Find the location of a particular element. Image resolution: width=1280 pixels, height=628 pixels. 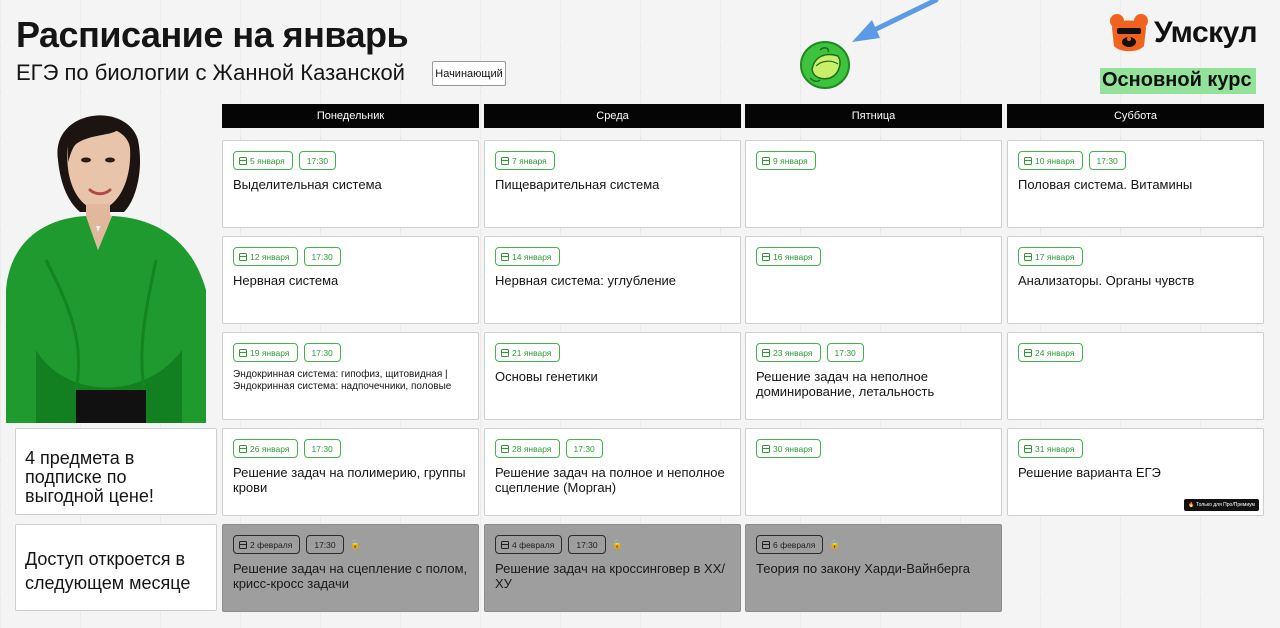

date-text: 19 января is located at coordinates (270, 352).